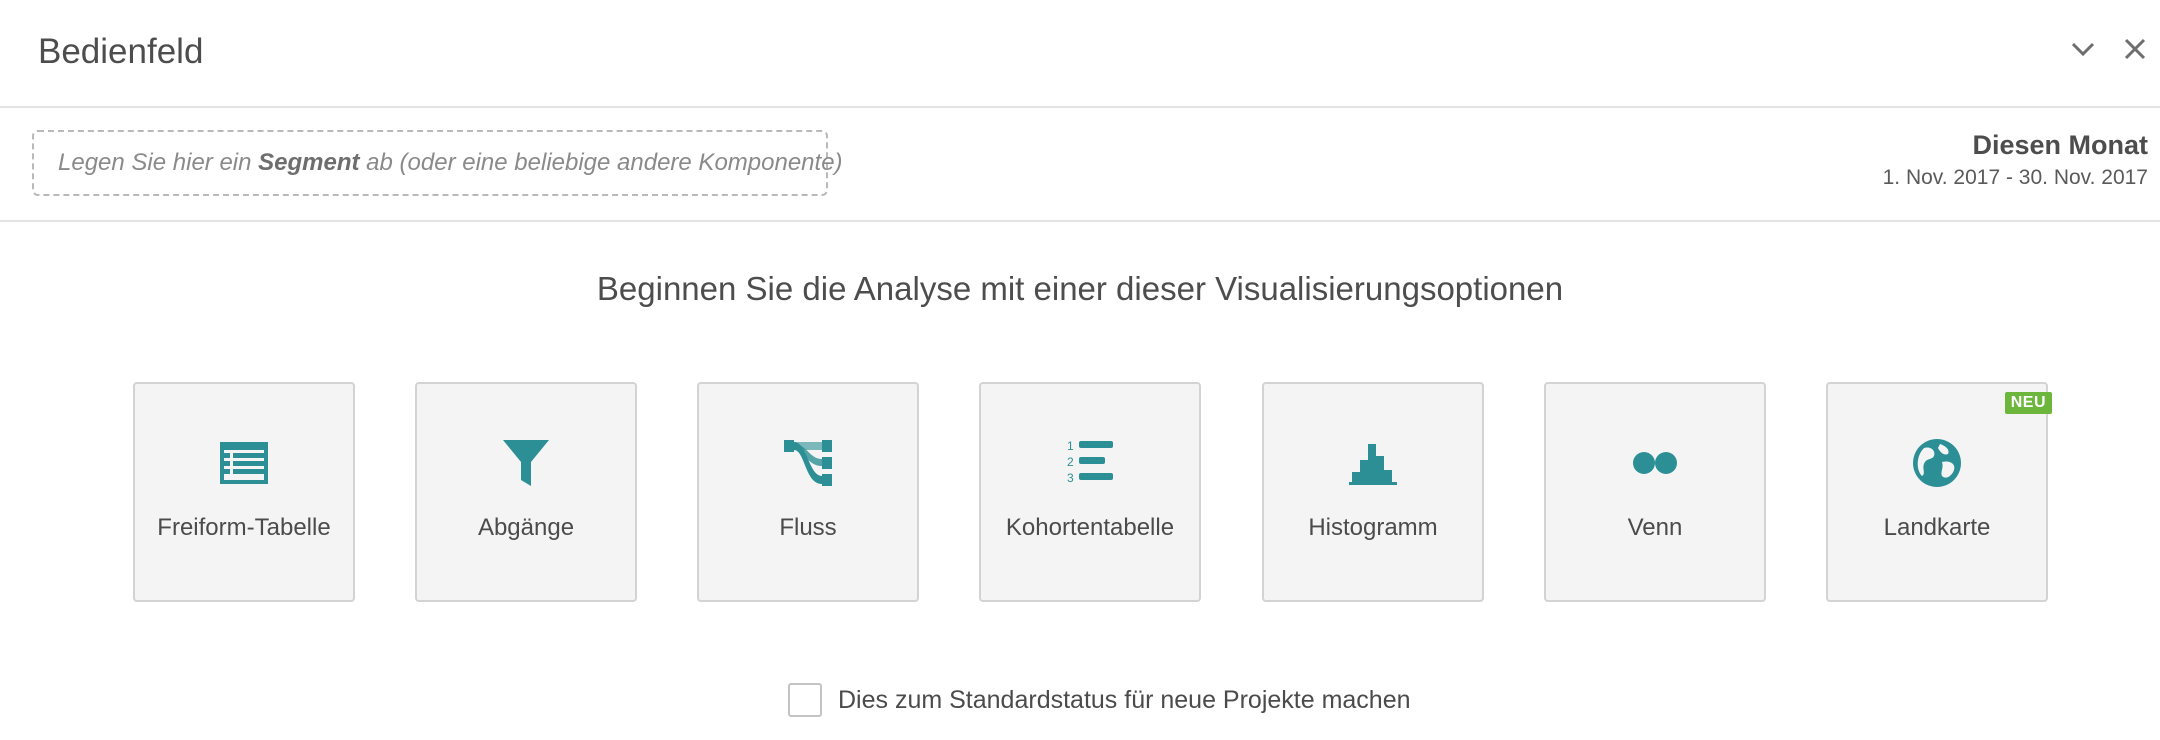 The image size is (2160, 740). Describe the element at coordinates (526, 463) in the screenshot. I see `funnel-icon` at that location.